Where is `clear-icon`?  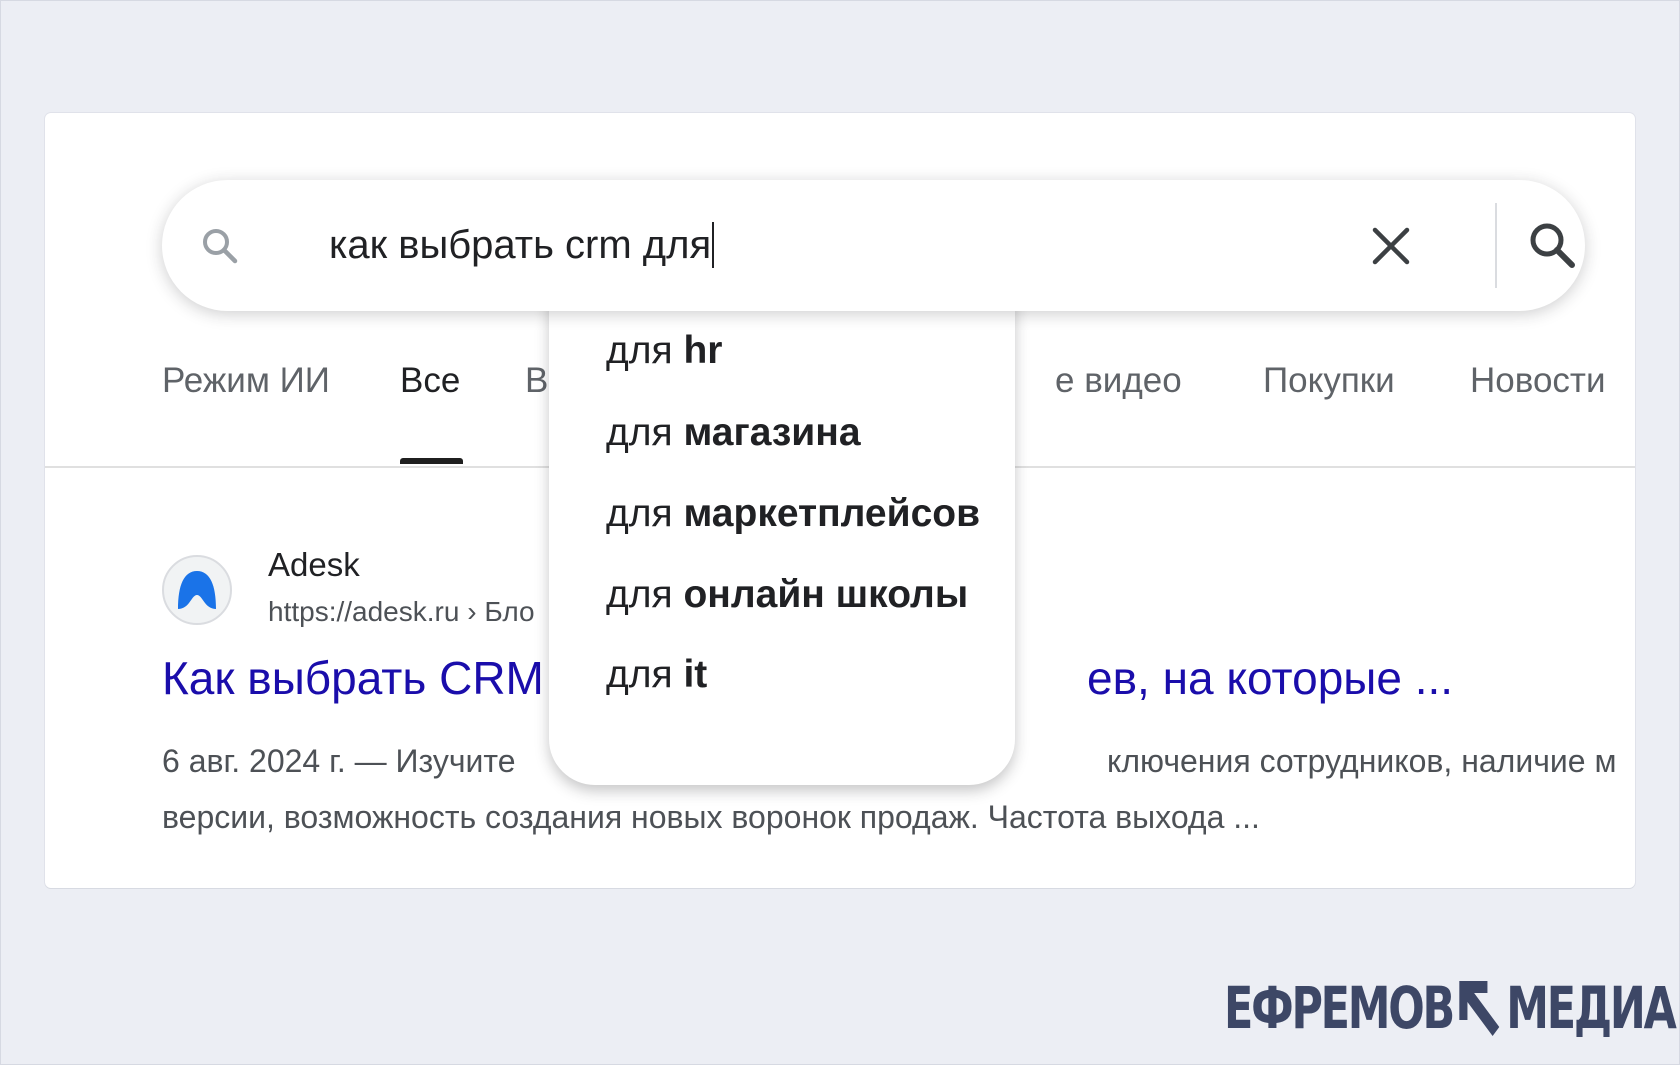
clear-icon is located at coordinates (1391, 246).